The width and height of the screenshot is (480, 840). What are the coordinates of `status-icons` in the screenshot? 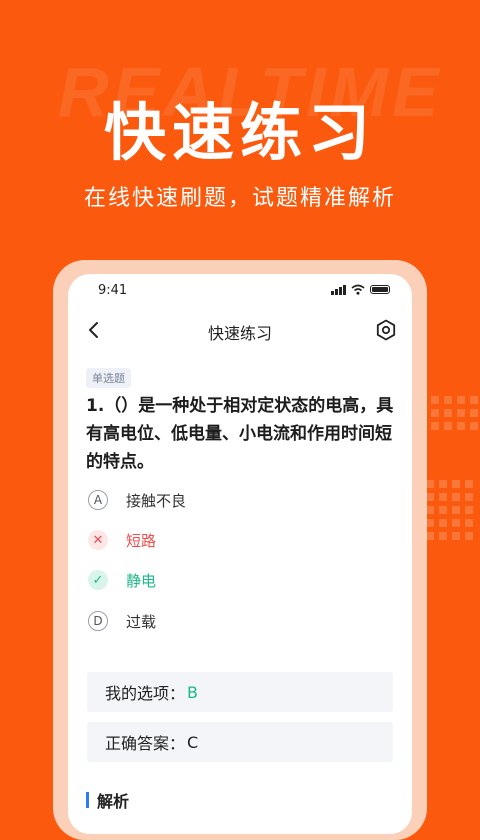 It's located at (360, 289).